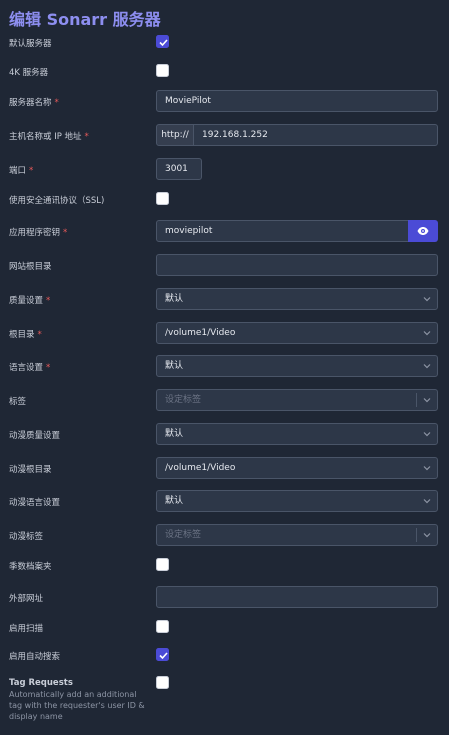 The image size is (449, 735). I want to click on enable-scan-checkbox, so click(162, 626).